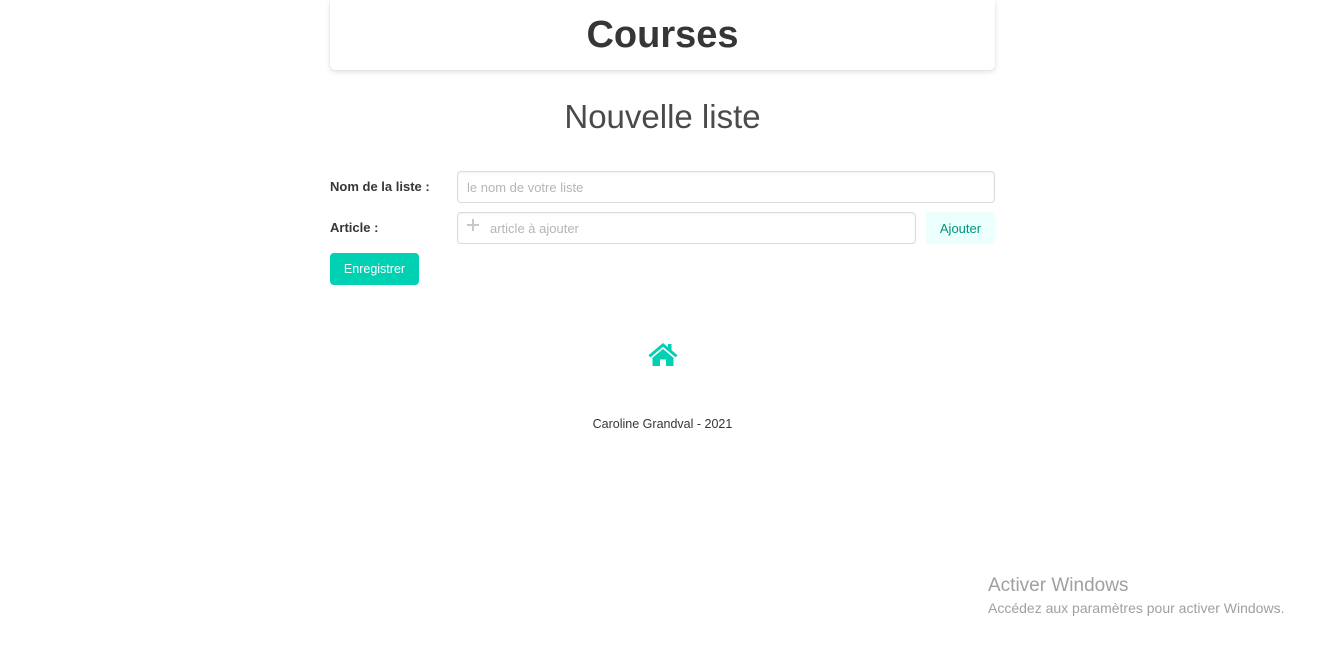 The height and width of the screenshot is (648, 1335). Describe the element at coordinates (662, 424) in the screenshot. I see `footer-text: Caroline Grandval - 2021` at that location.